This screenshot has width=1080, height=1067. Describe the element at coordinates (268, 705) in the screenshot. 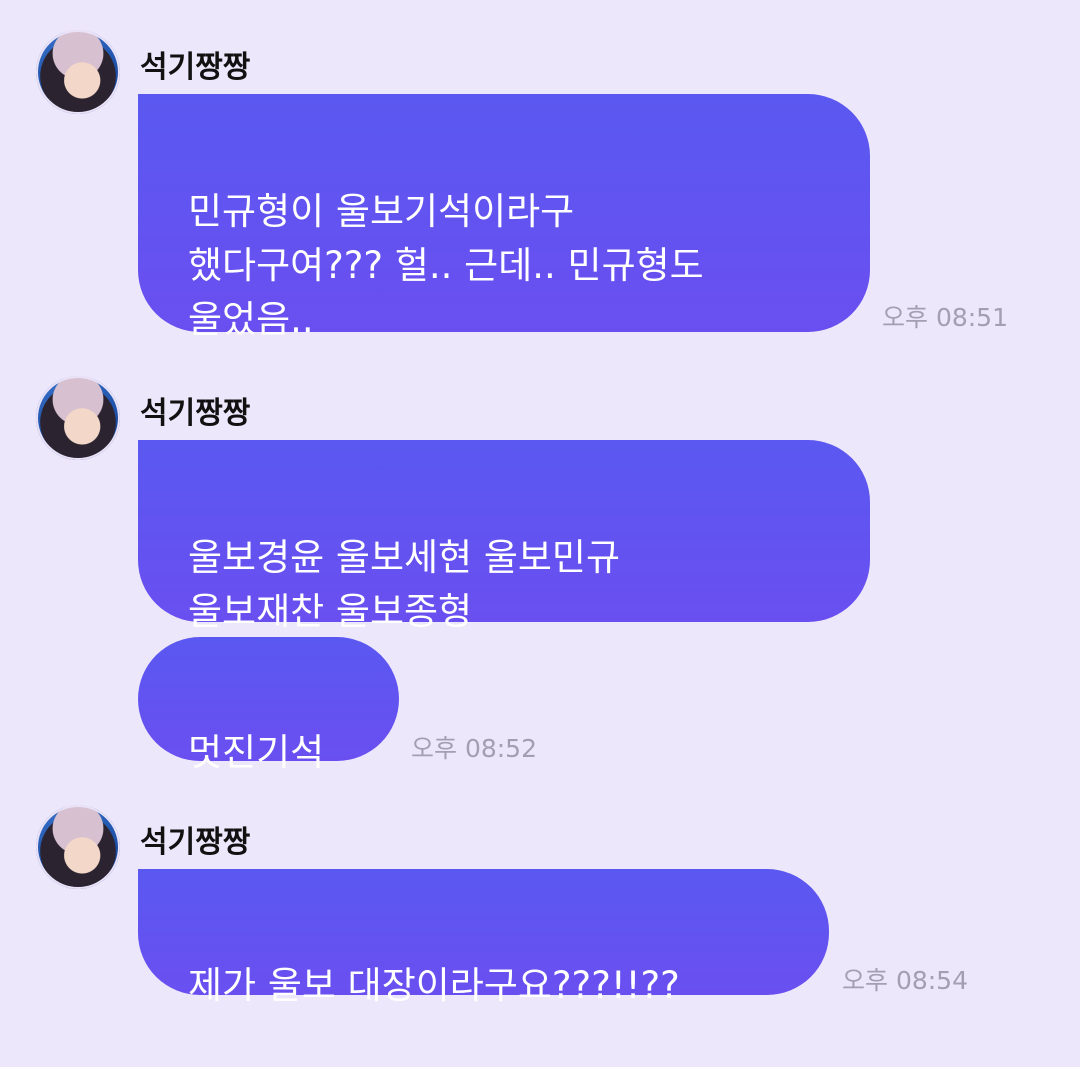

I see `message-bubble: 멋진기석` at that location.